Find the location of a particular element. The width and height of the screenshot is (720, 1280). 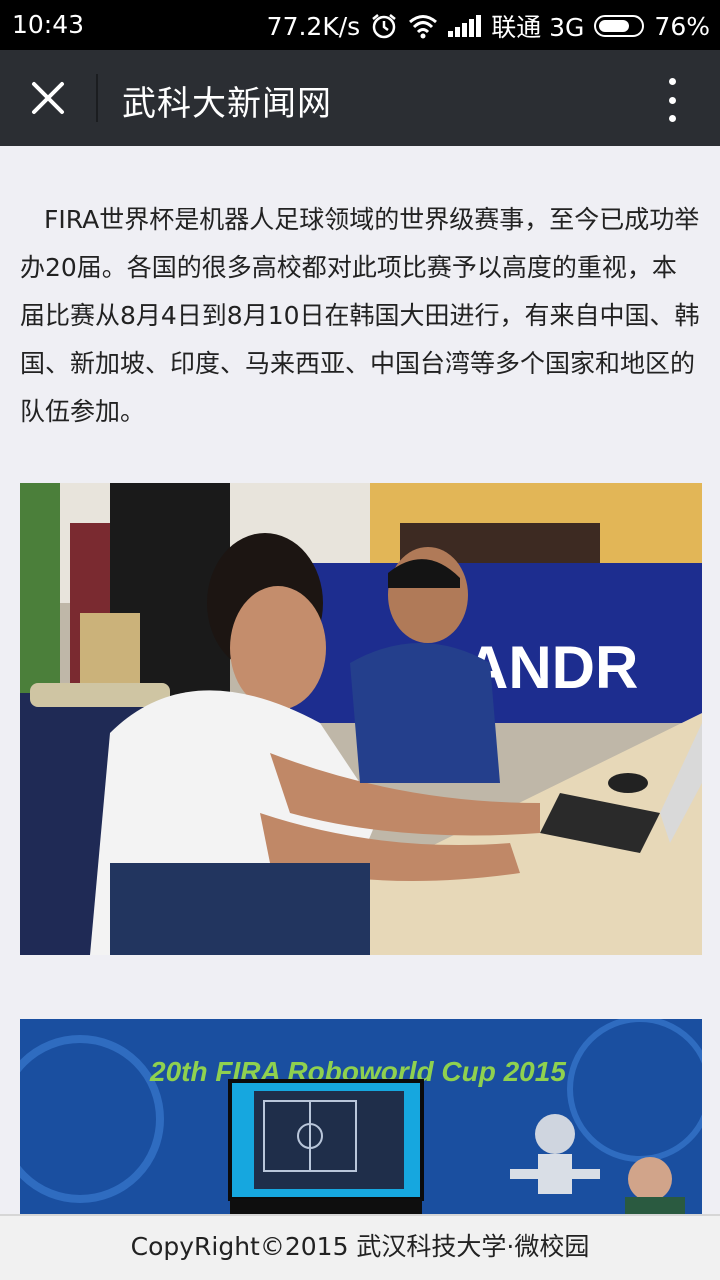

footer-copyright: CopyRight©2015 武汉科技大学·微校园 is located at coordinates (360, 1247).